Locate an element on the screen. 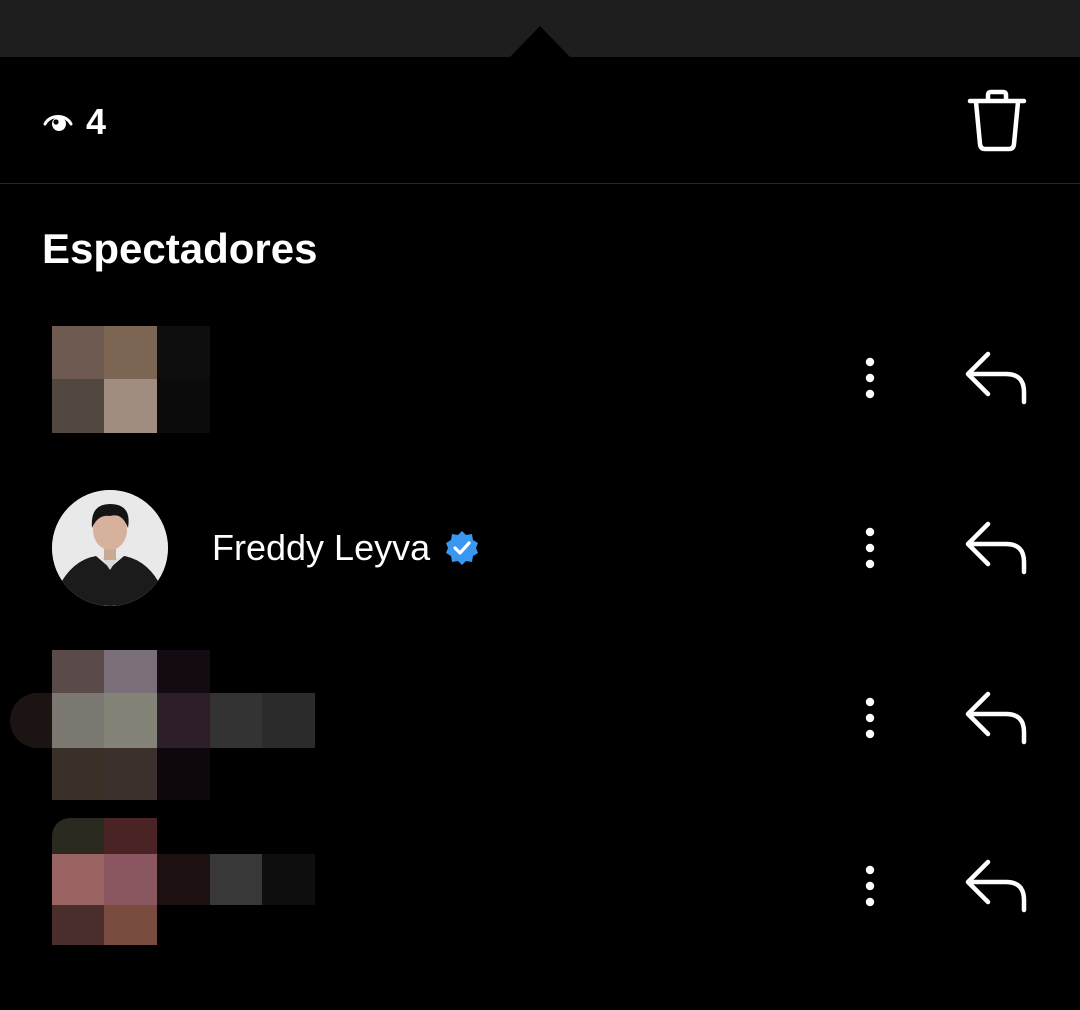 Image resolution: width=1080 pixels, height=1010 pixels. verified-badge-icon is located at coordinates (462, 548).